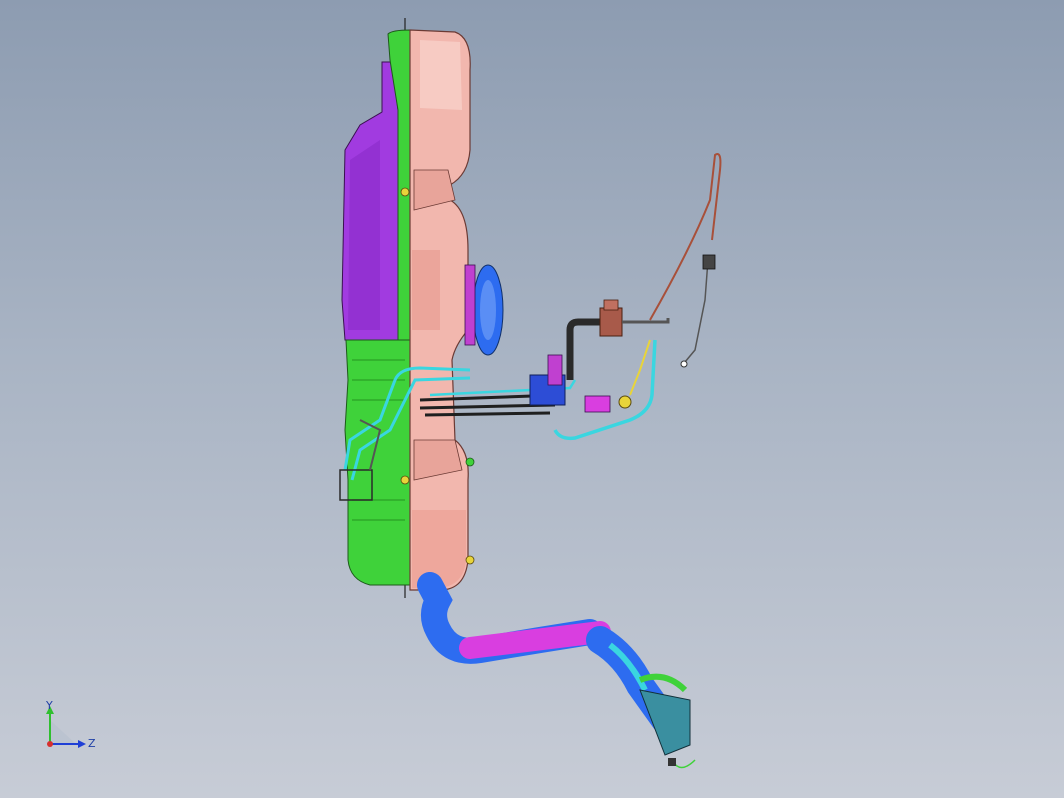 The width and height of the screenshot is (1064, 798). Describe the element at coordinates (63, 732) in the screenshot. I see `triad-plane` at that location.